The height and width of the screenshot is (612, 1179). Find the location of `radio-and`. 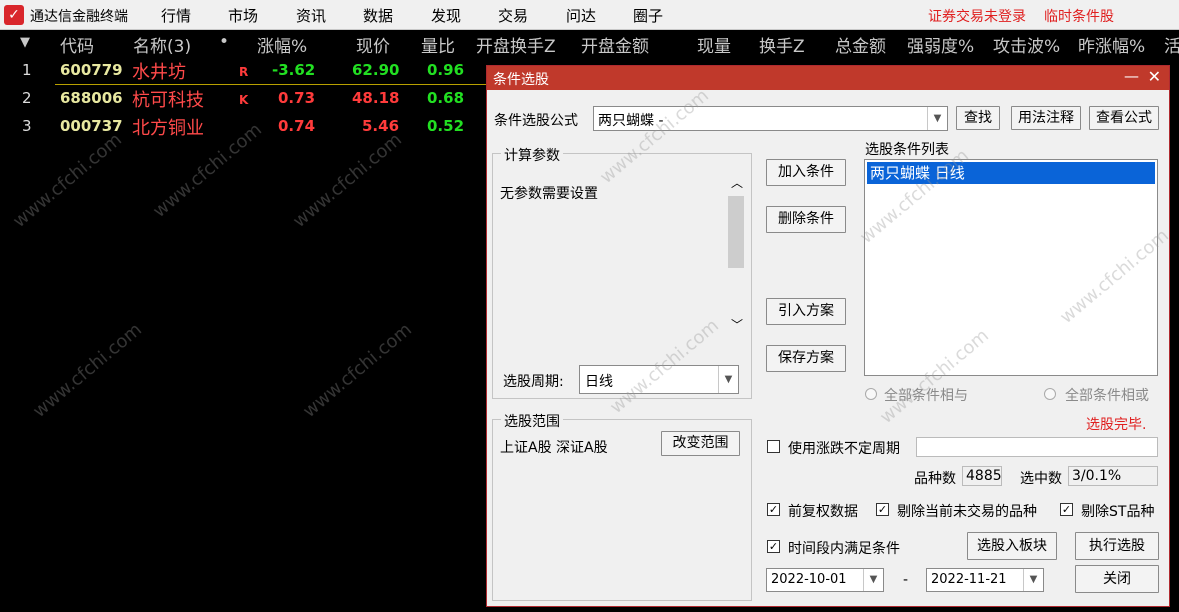

radio-and is located at coordinates (871, 394).